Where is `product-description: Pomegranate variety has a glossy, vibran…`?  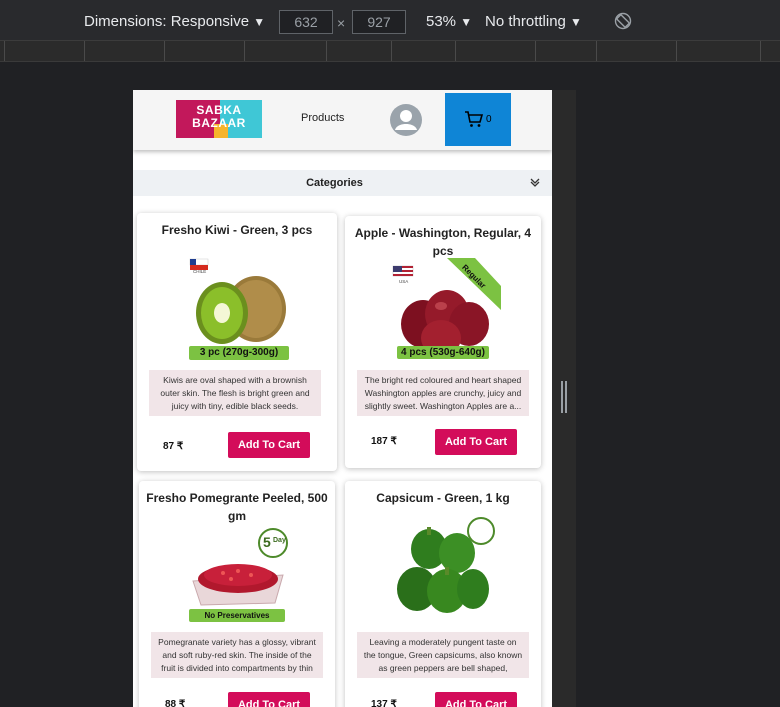
product-description: Pomegranate variety has a glossy, vibran… is located at coordinates (237, 655).